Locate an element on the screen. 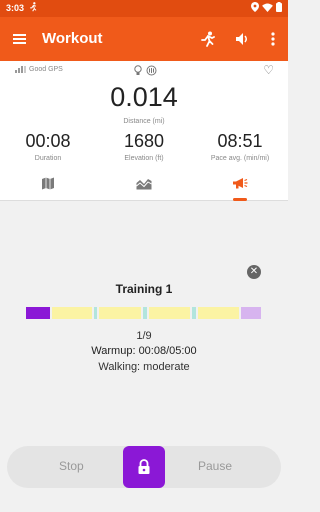 The width and height of the screenshot is (320, 512). page-title: Workout is located at coordinates (72, 38).